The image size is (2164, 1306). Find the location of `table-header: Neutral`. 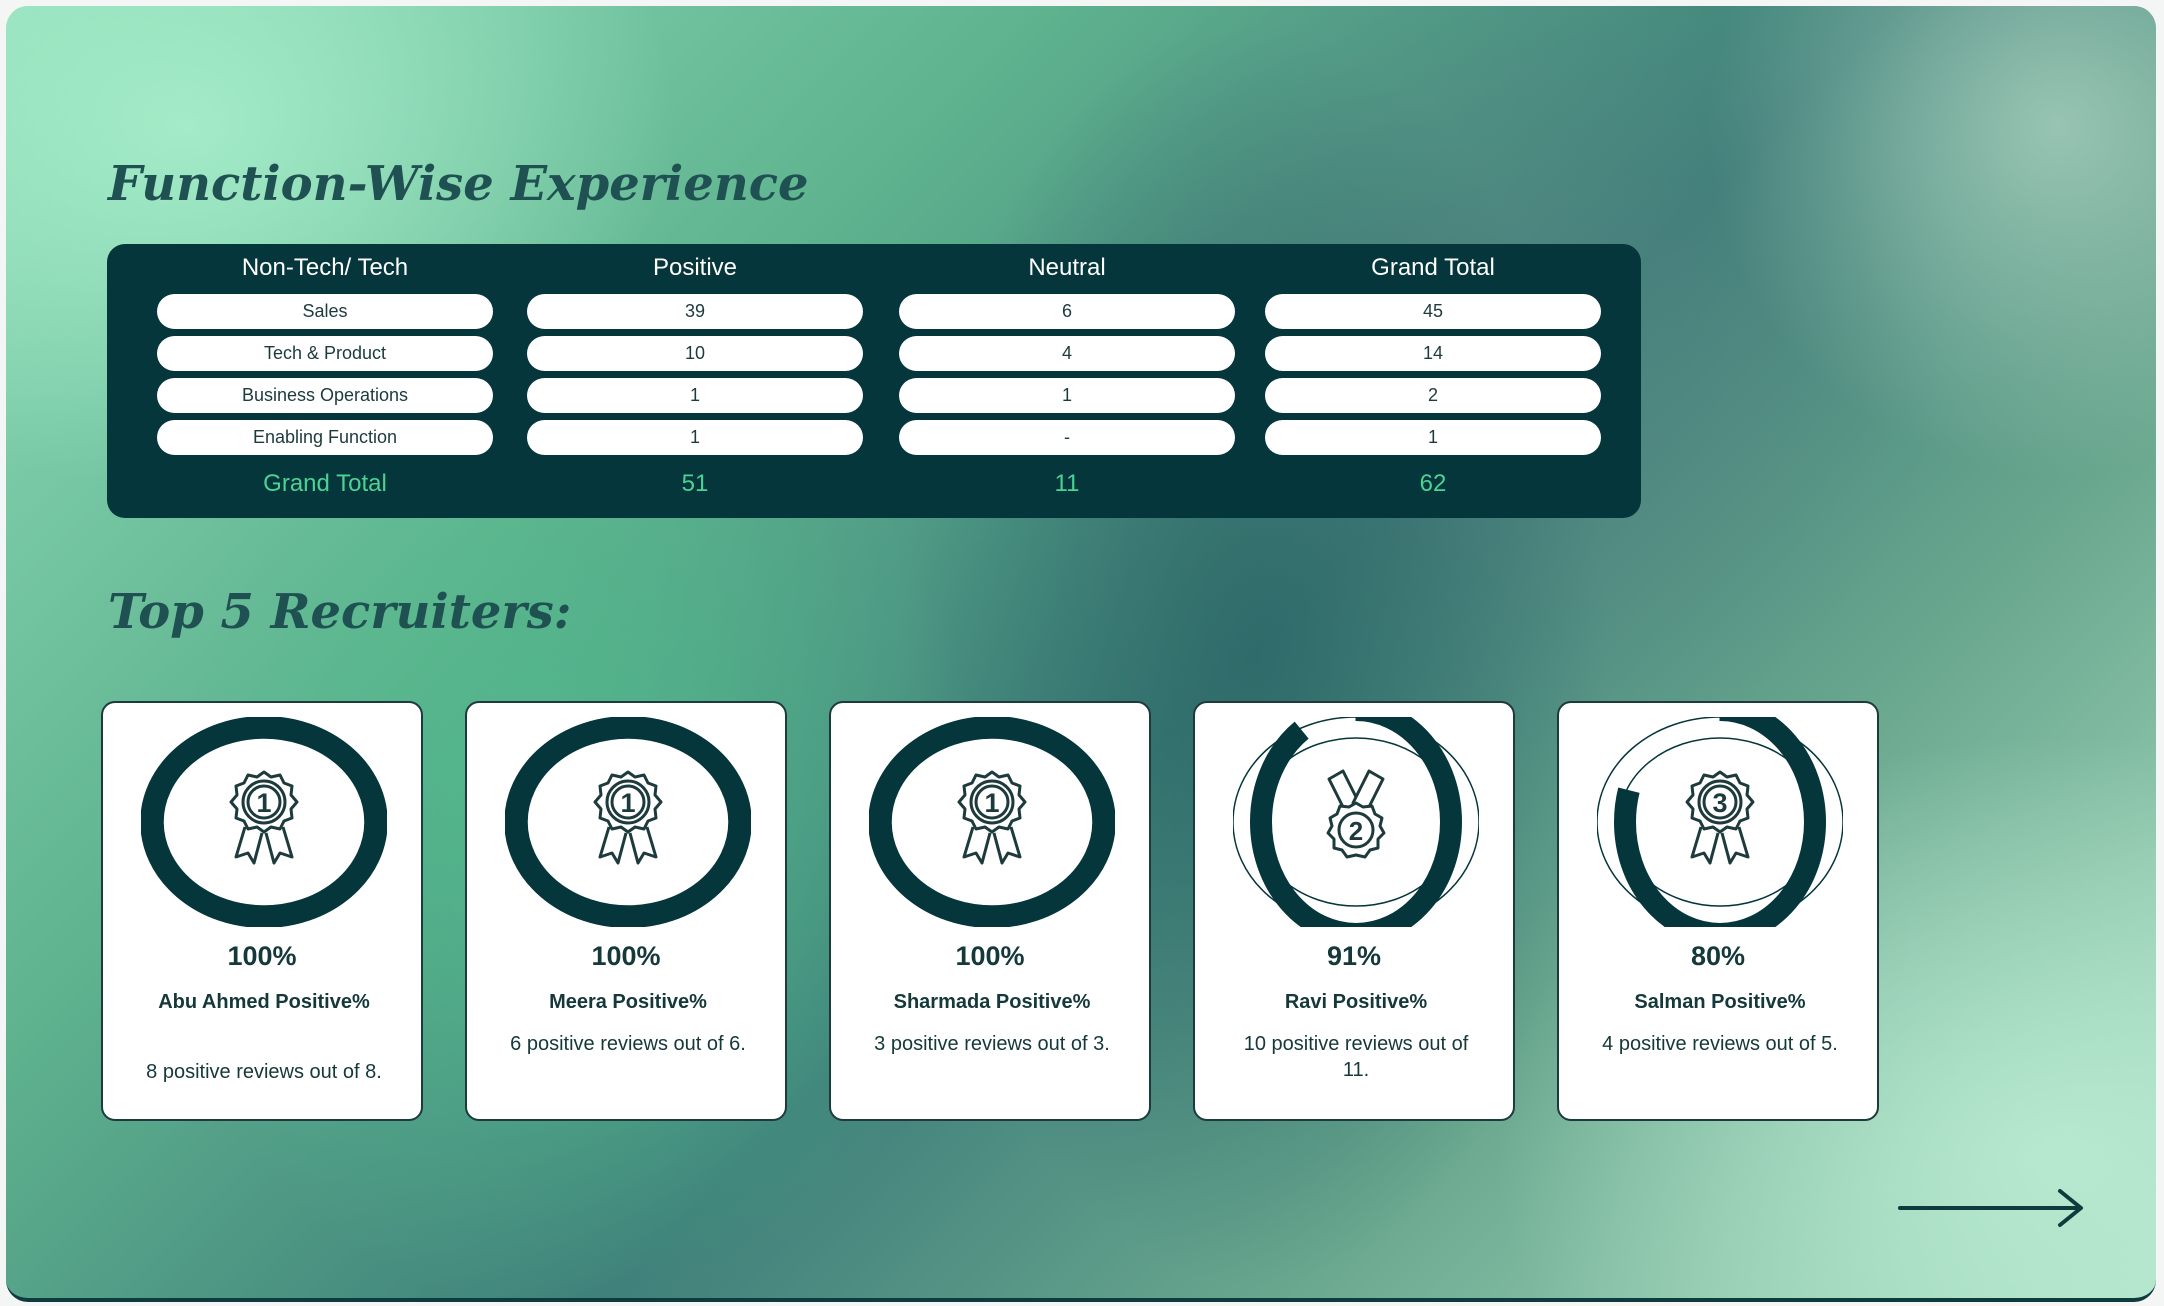

table-header: Neutral is located at coordinates (1067, 267).